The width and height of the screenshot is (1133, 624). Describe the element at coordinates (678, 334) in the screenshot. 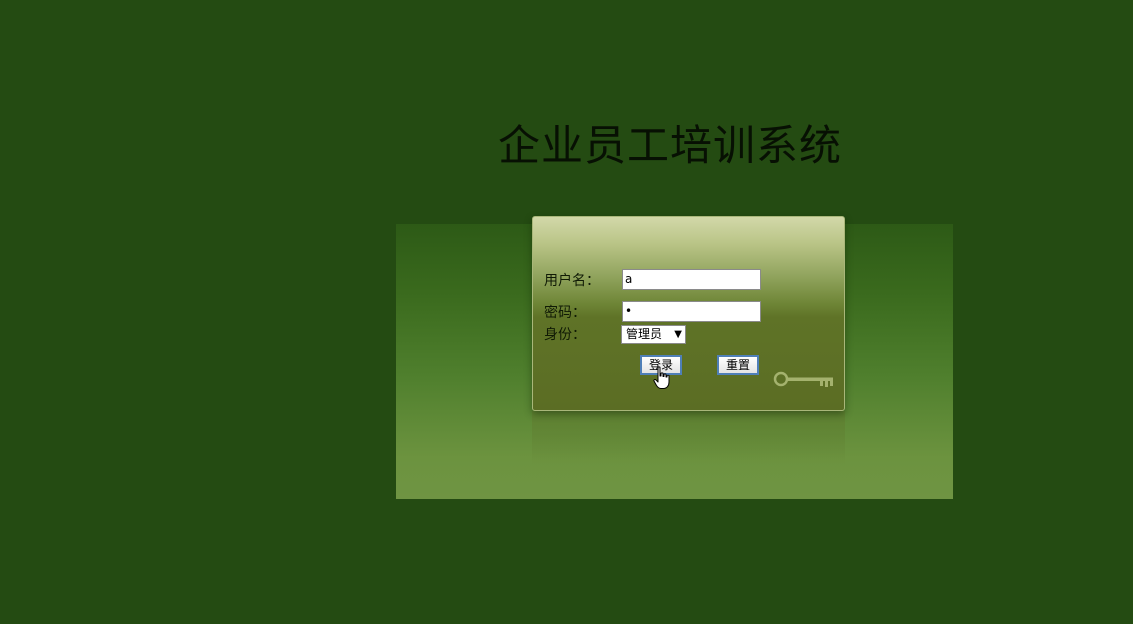

I see `chevron-down-icon: ▼` at that location.